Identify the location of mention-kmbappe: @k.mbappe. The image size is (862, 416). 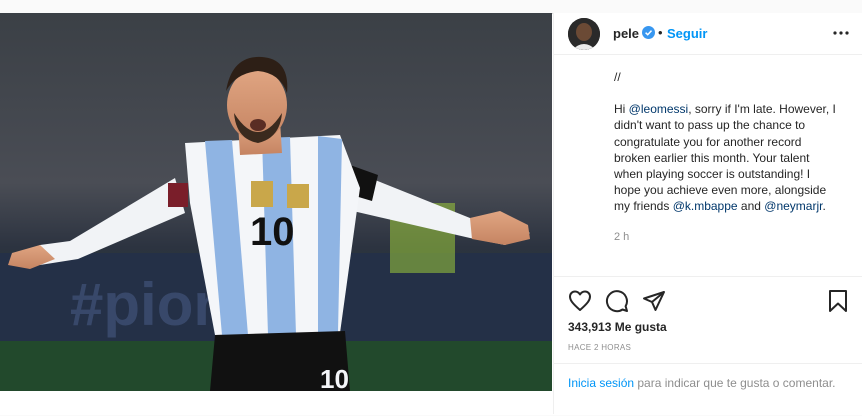
(705, 206).